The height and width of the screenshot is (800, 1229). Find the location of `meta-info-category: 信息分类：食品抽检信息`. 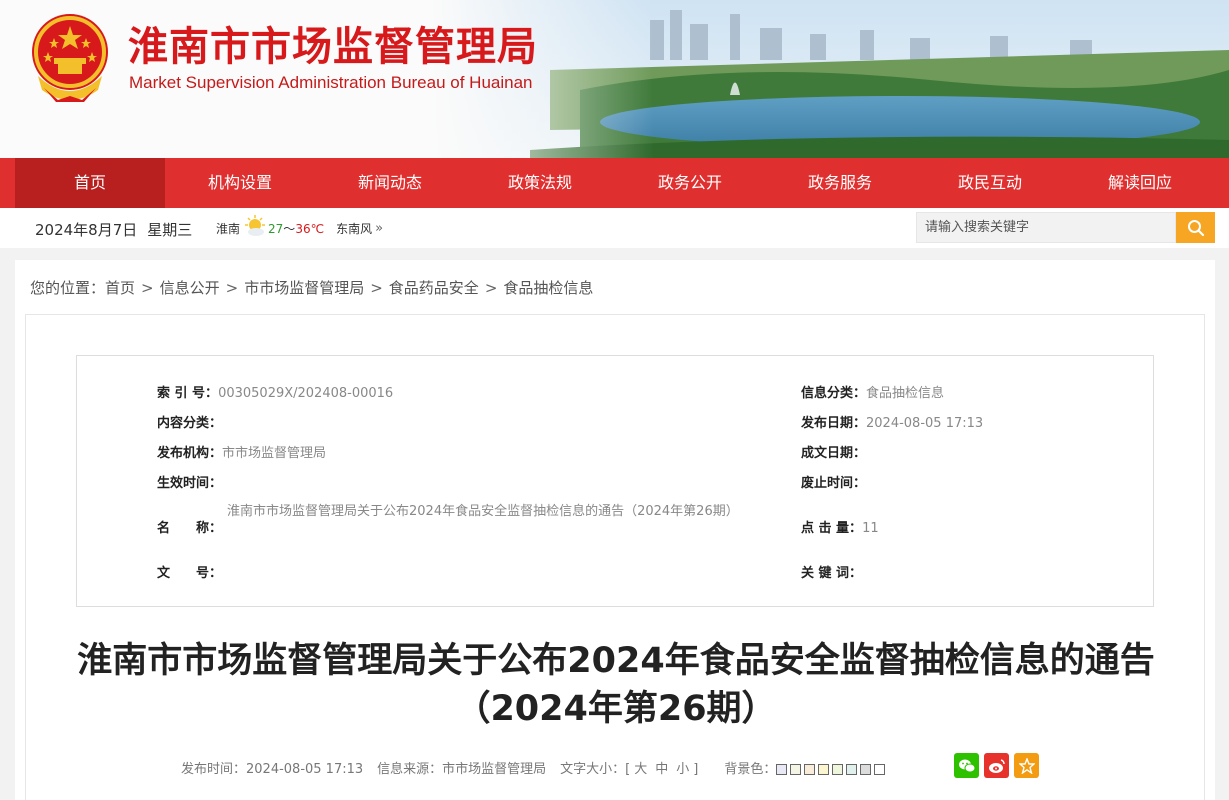

meta-info-category: 信息分类：食品抽检信息 is located at coordinates (872, 391).